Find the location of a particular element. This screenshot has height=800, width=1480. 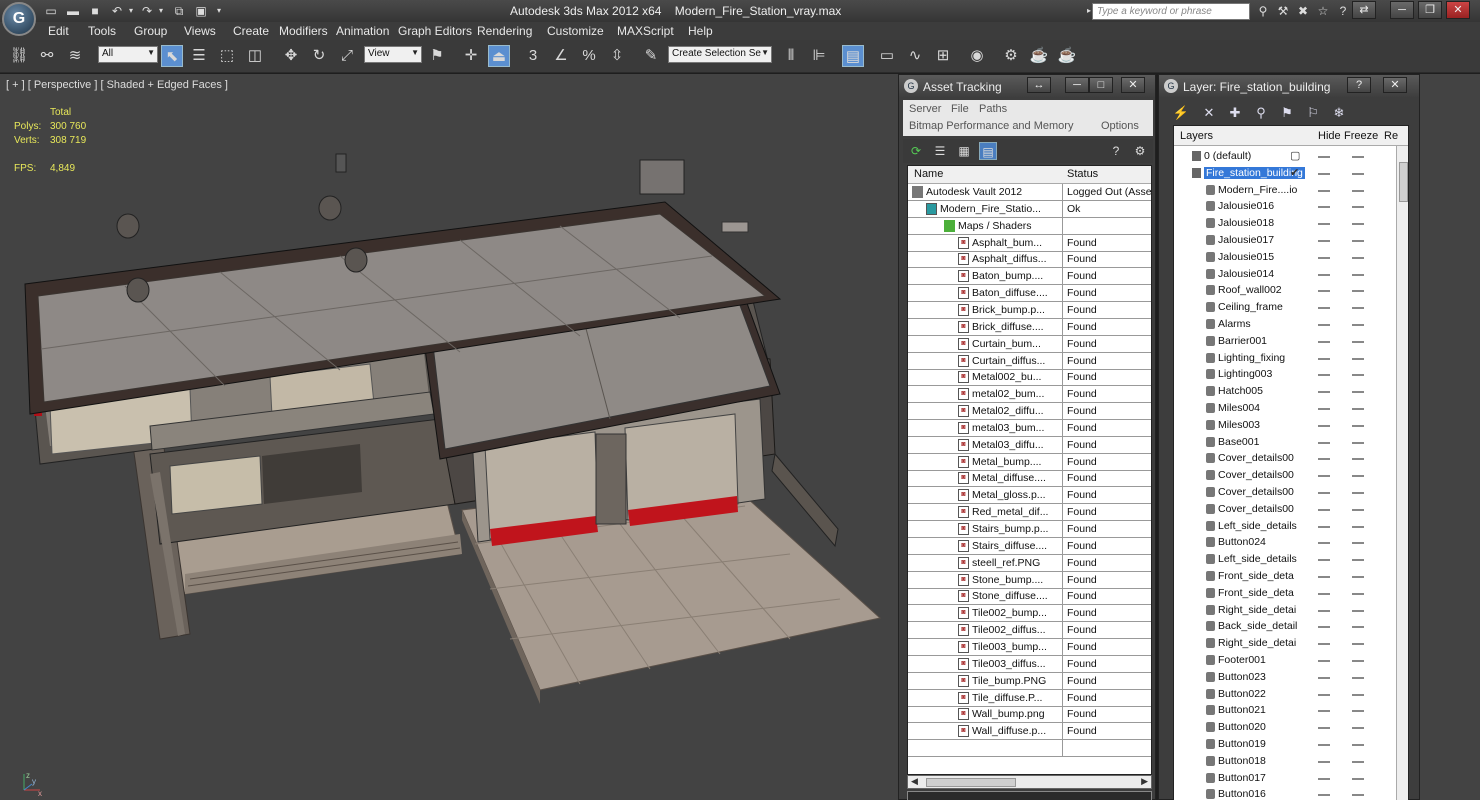

layer-object-row: Jalousie016 is located at coordinates (1285, 206).